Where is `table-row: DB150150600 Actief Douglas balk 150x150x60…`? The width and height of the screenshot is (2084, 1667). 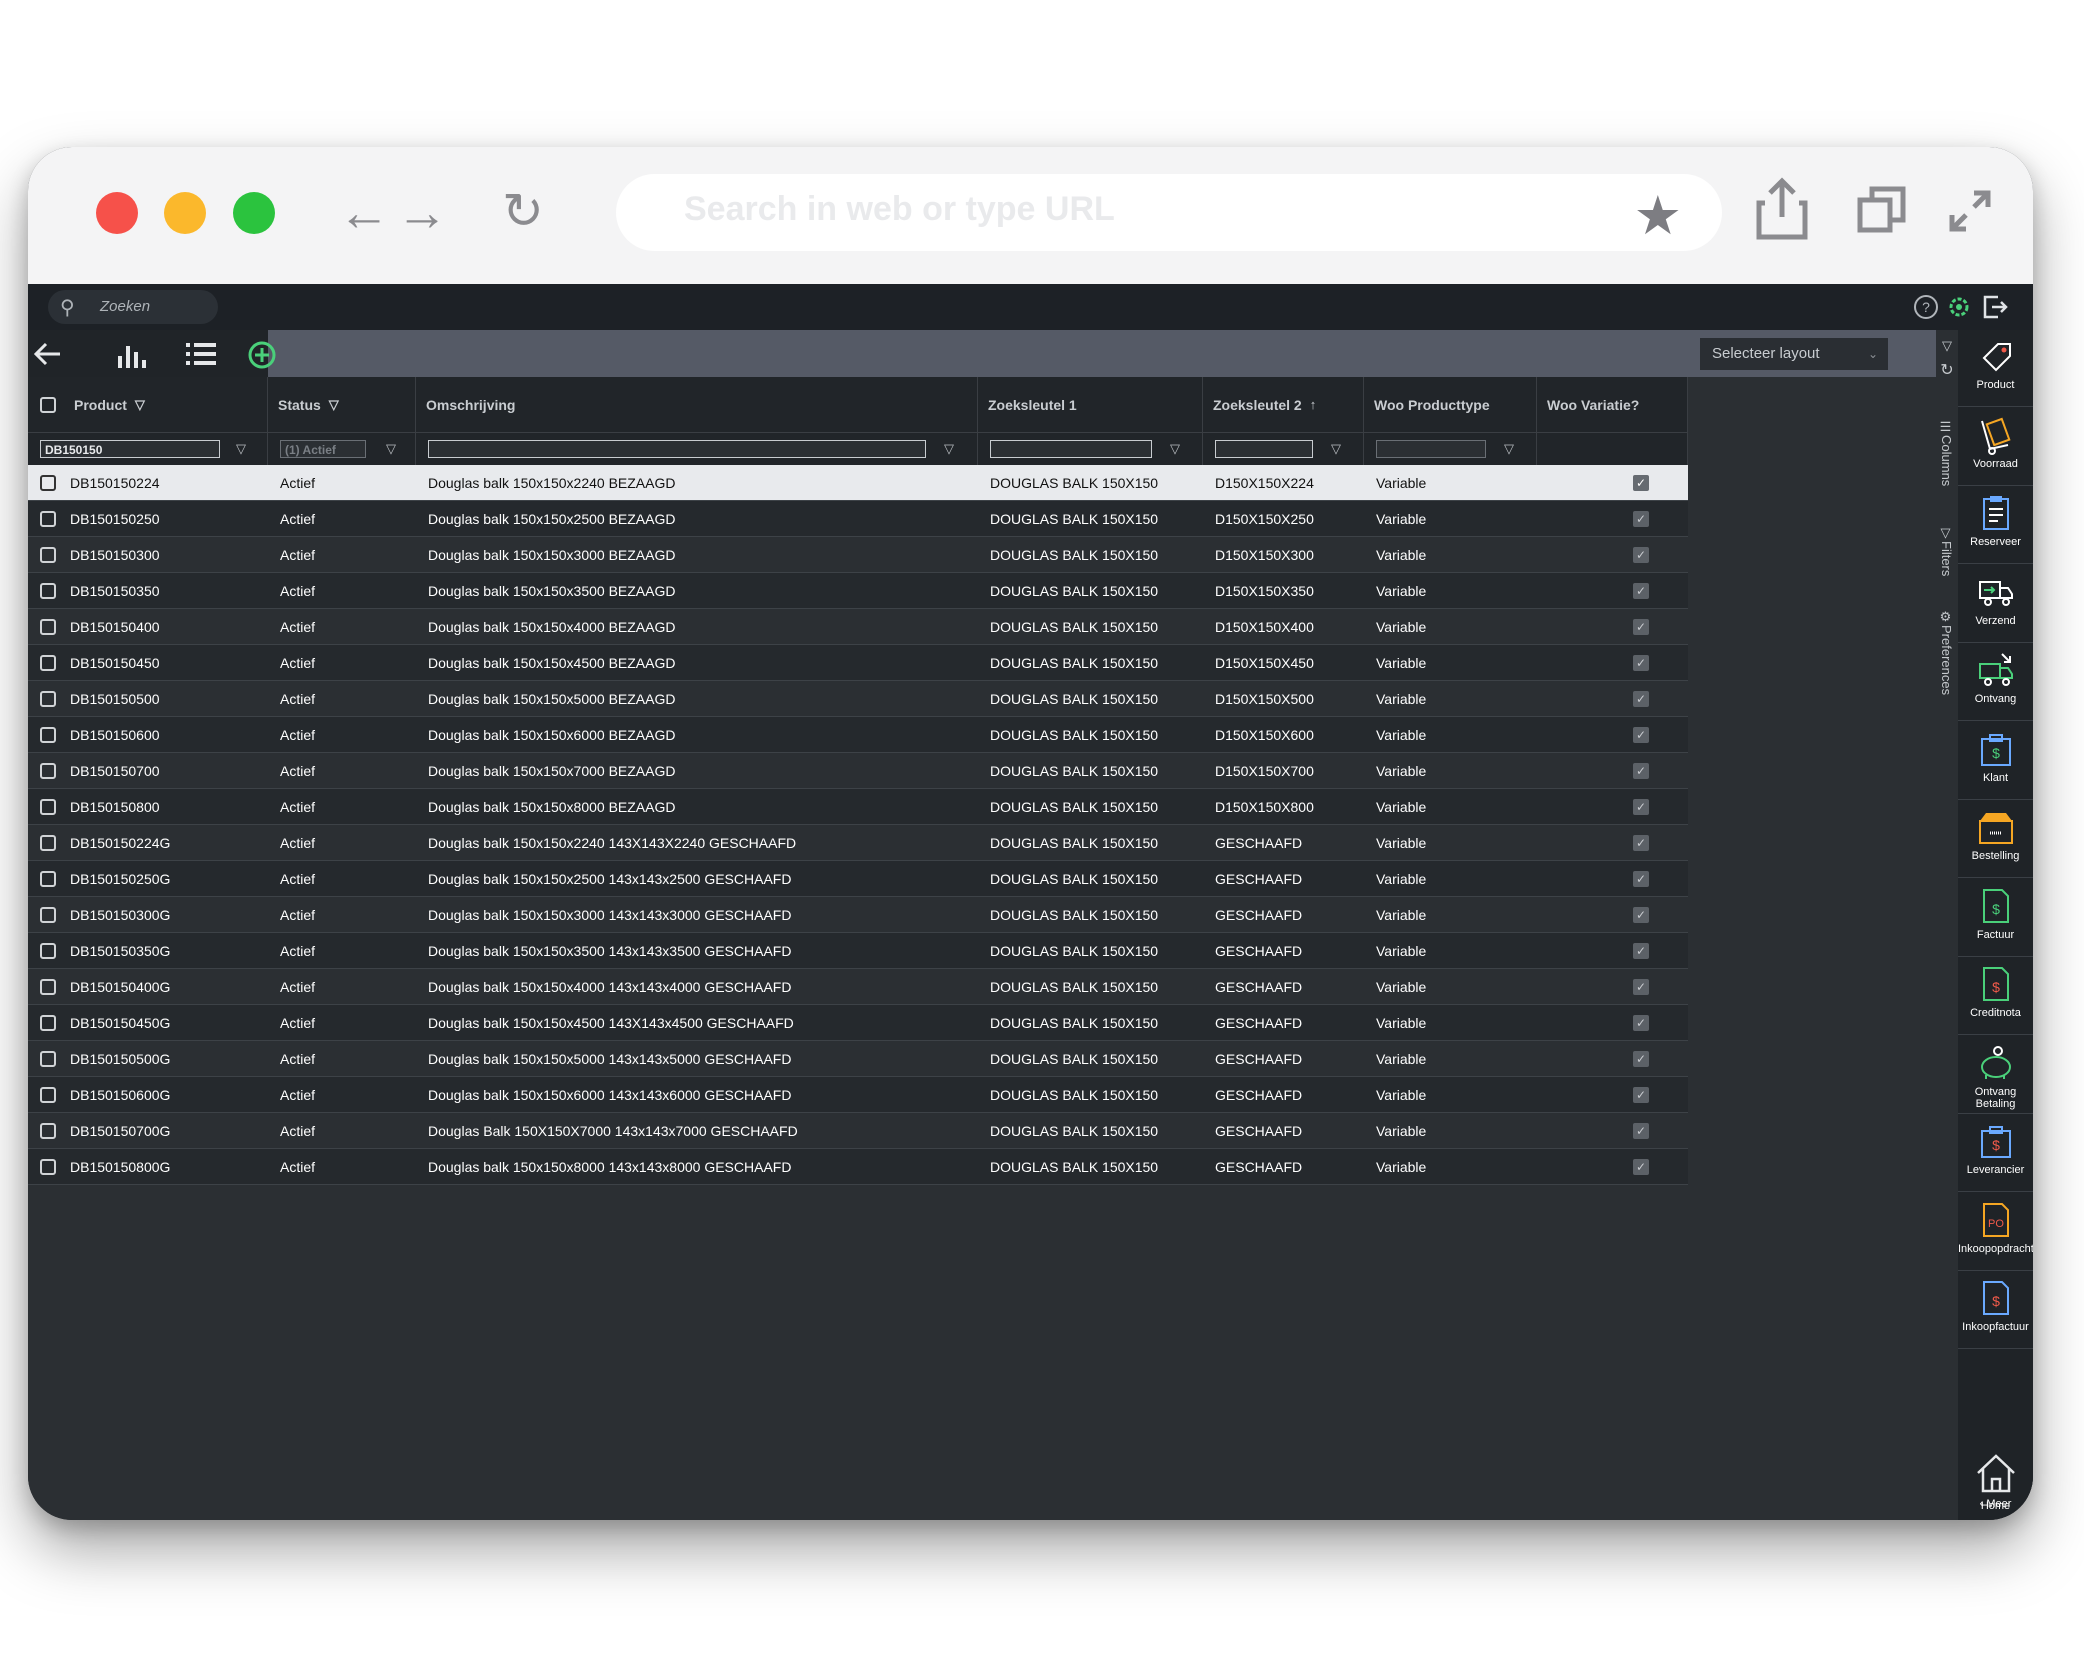
table-row: DB150150600 Actief Douglas balk 150x150x60… is located at coordinates (858, 735).